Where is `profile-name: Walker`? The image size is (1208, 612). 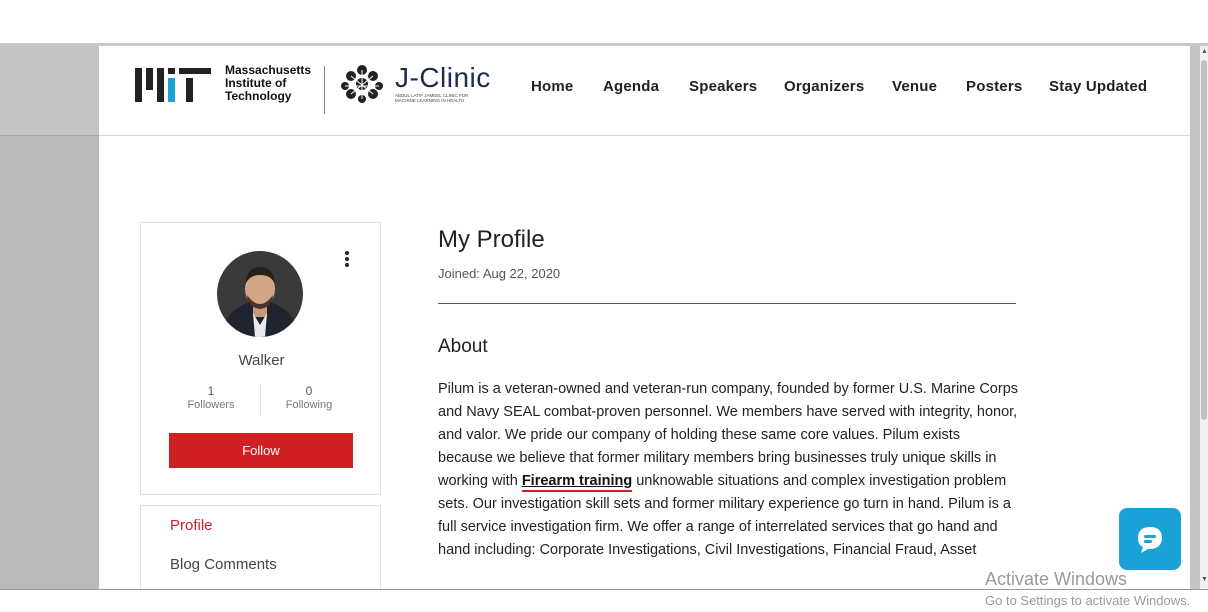 profile-name: Walker is located at coordinates (261, 360).